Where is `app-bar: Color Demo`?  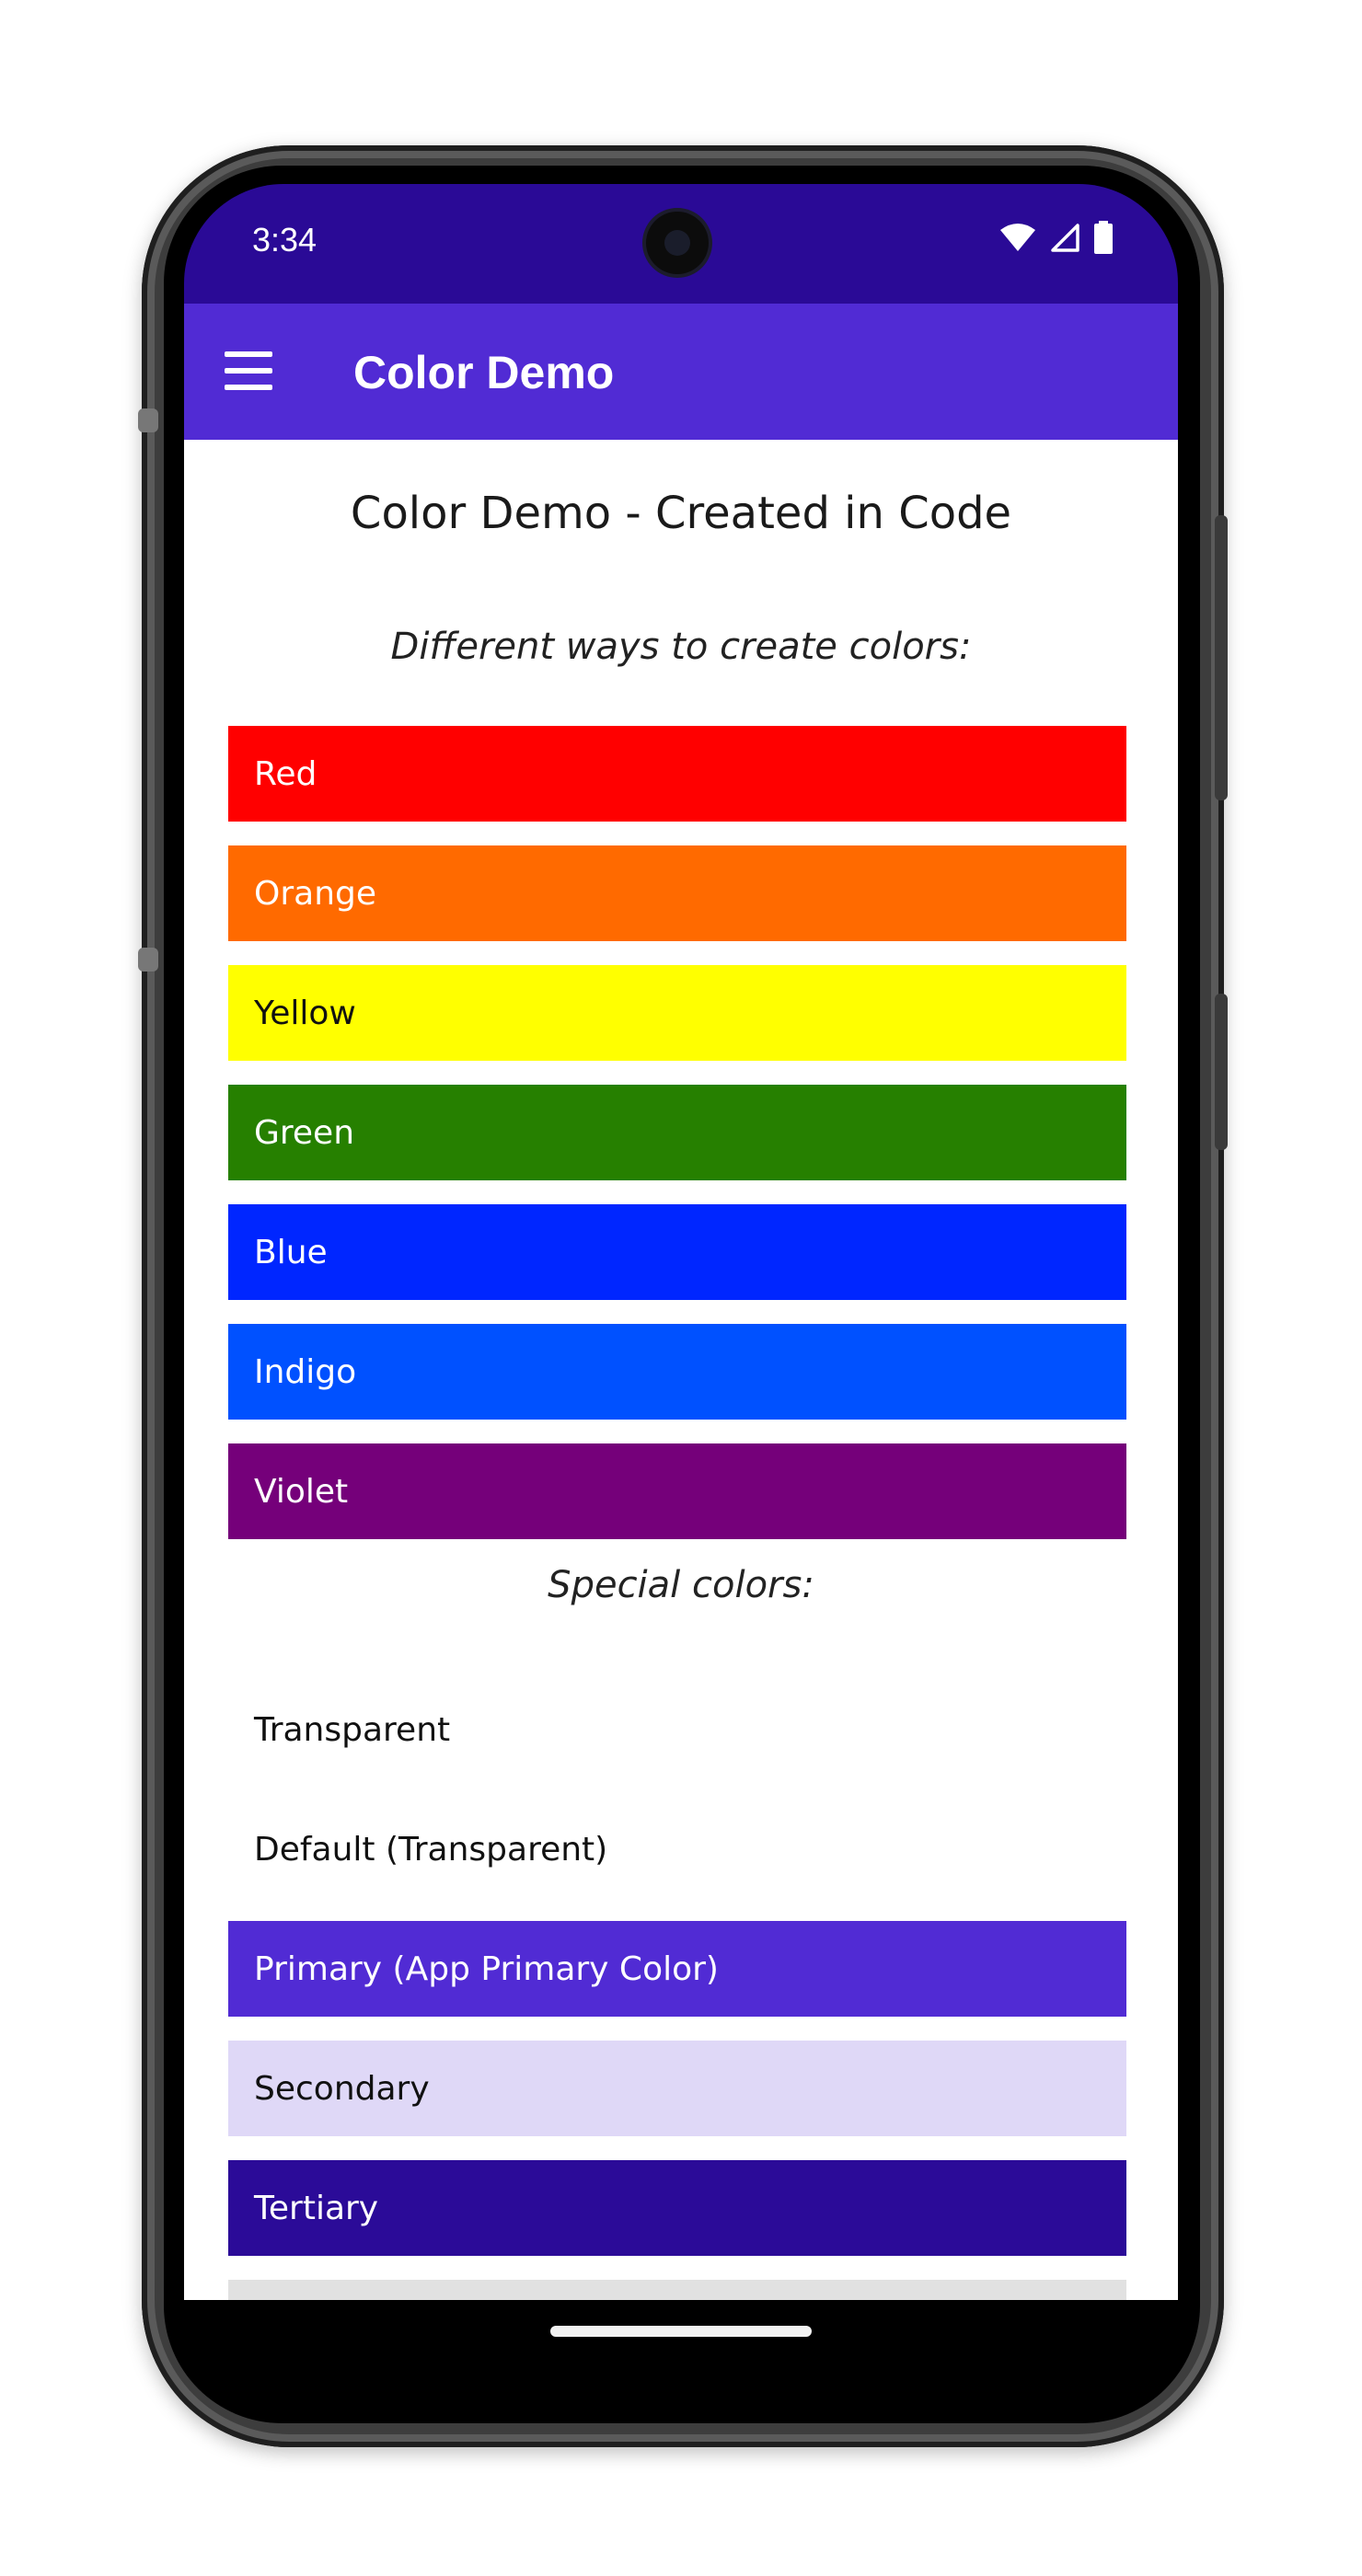 app-bar: Color Demo is located at coordinates (681, 372).